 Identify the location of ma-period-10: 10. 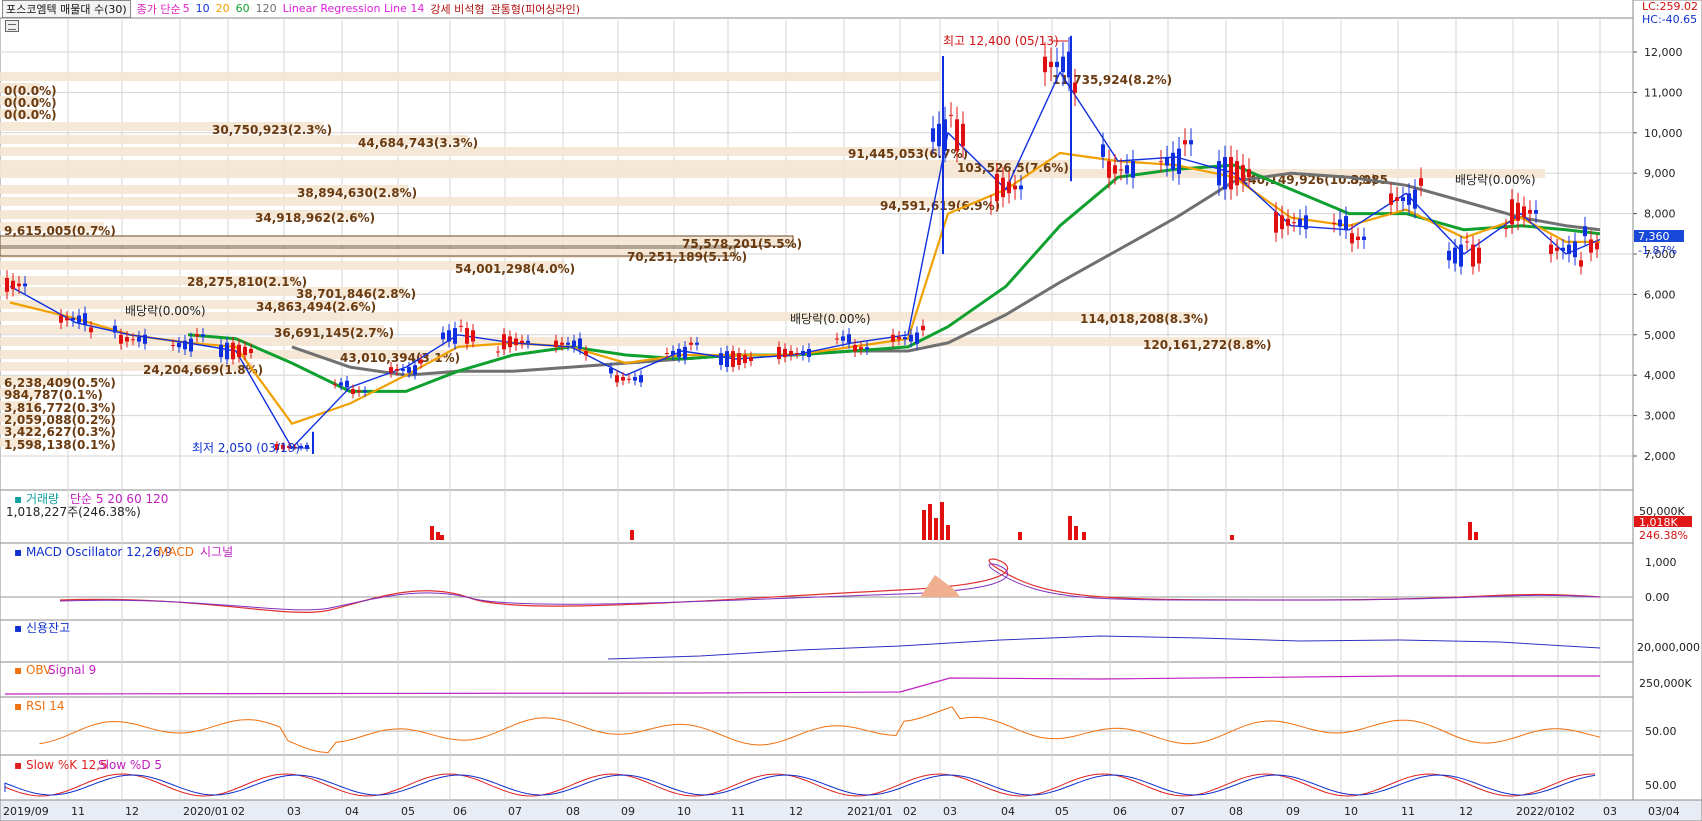
(203, 8).